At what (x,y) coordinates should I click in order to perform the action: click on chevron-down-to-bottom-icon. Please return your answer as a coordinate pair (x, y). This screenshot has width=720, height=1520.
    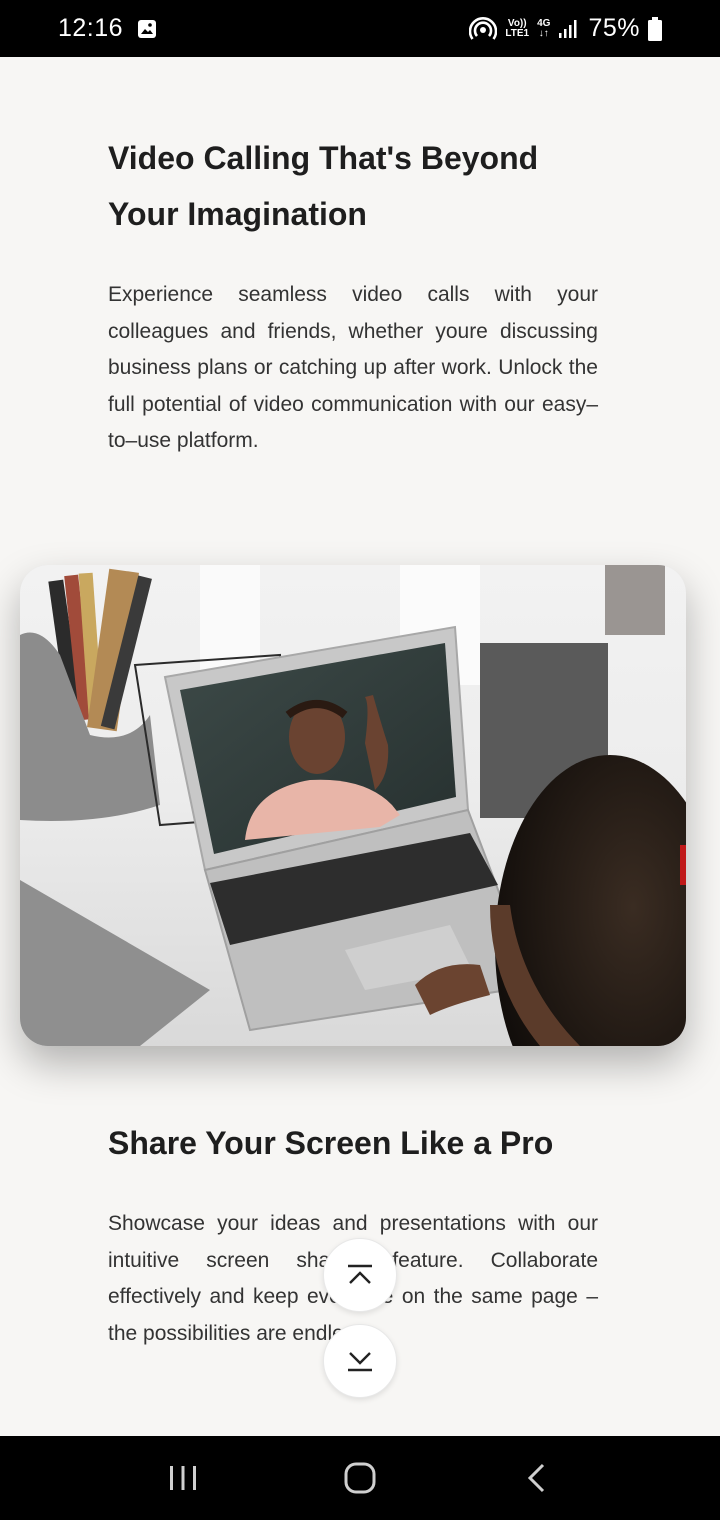
    Looking at the image, I should click on (360, 1362).